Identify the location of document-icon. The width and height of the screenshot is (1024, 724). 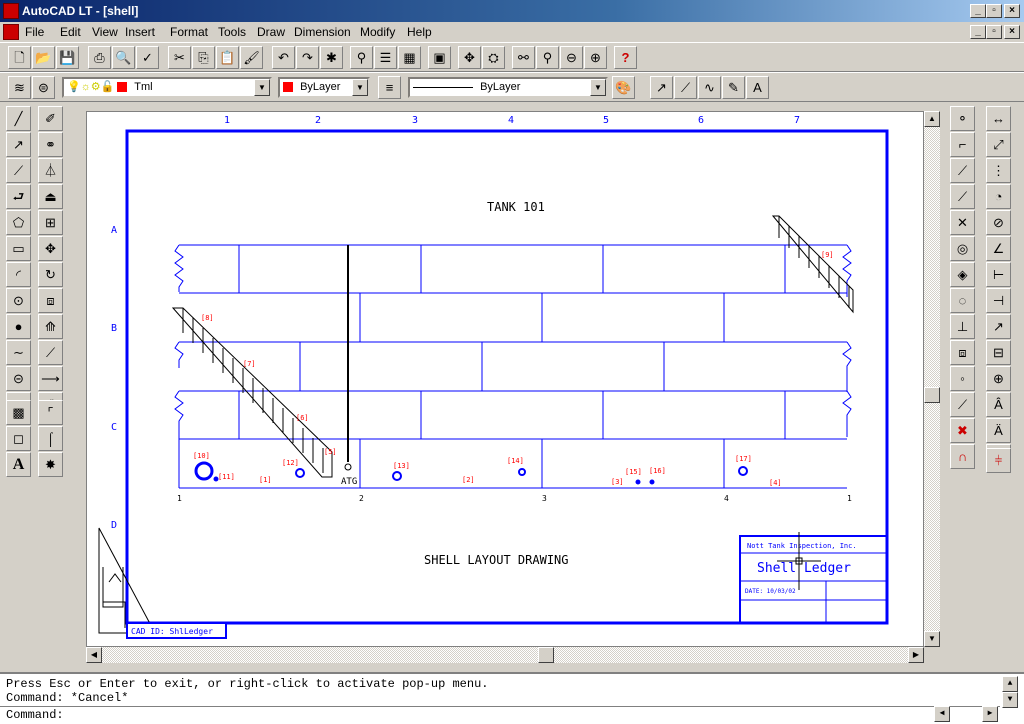
(11, 32).